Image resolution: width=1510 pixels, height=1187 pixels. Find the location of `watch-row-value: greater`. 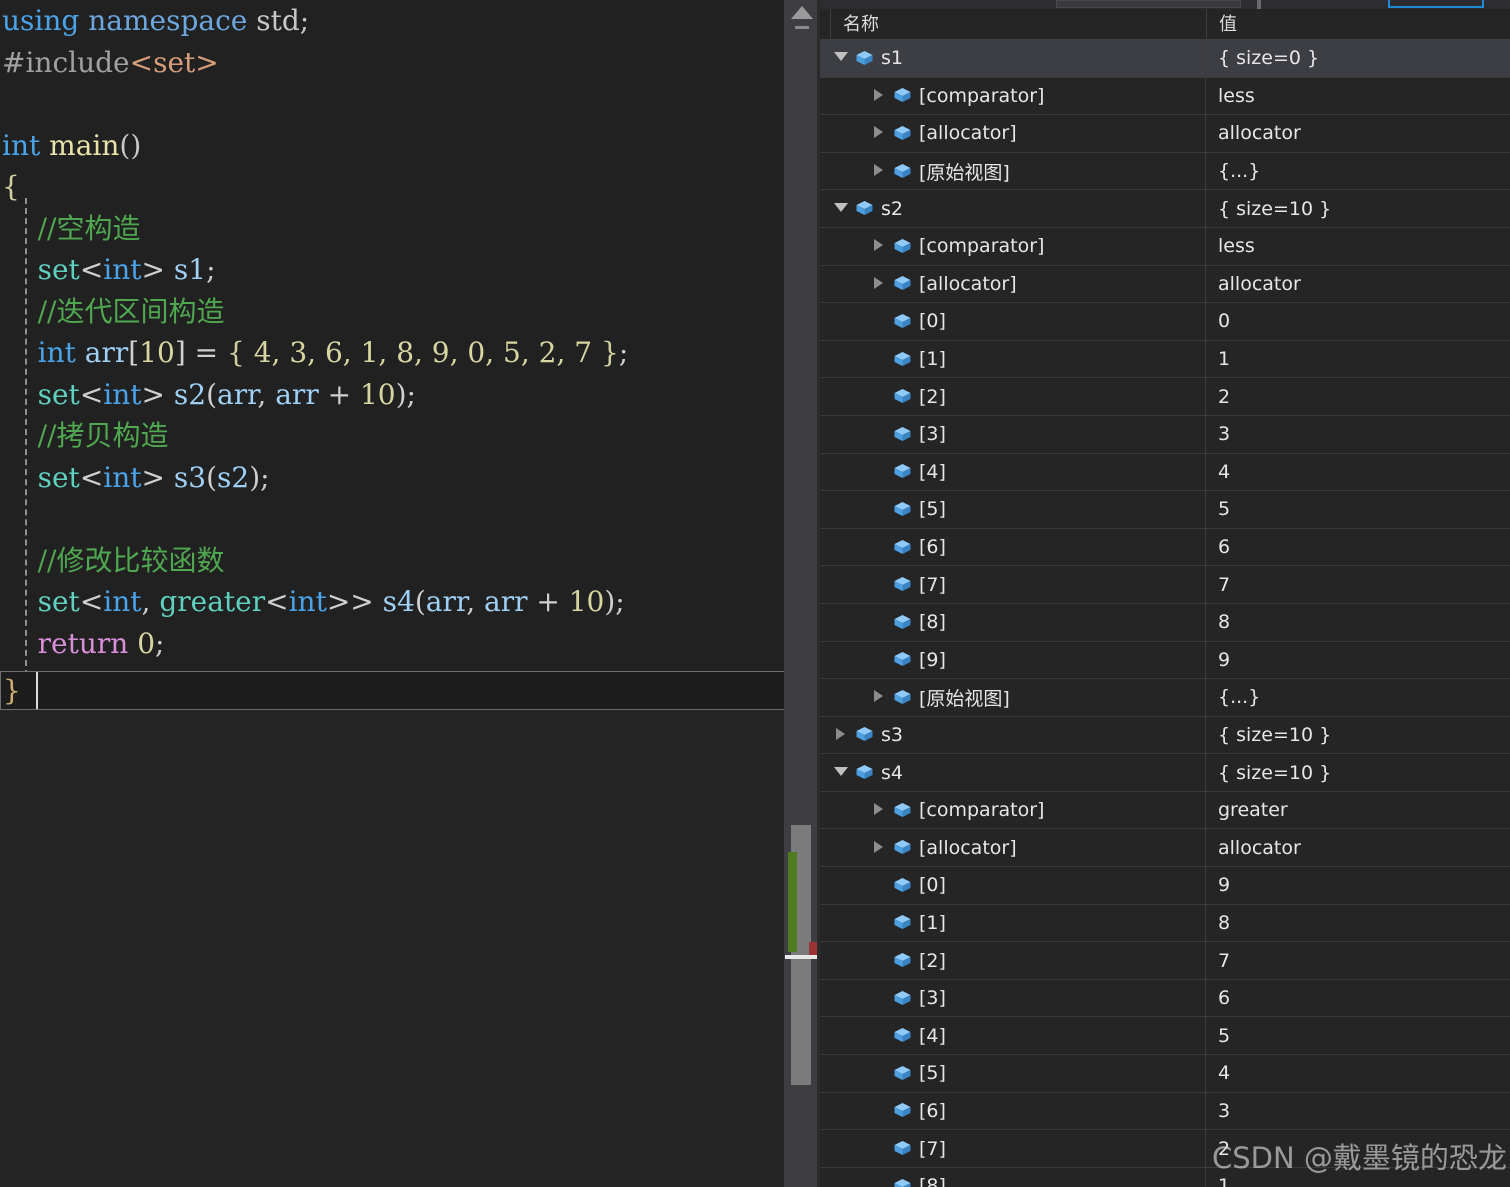

watch-row-value: greater is located at coordinates (1358, 810).